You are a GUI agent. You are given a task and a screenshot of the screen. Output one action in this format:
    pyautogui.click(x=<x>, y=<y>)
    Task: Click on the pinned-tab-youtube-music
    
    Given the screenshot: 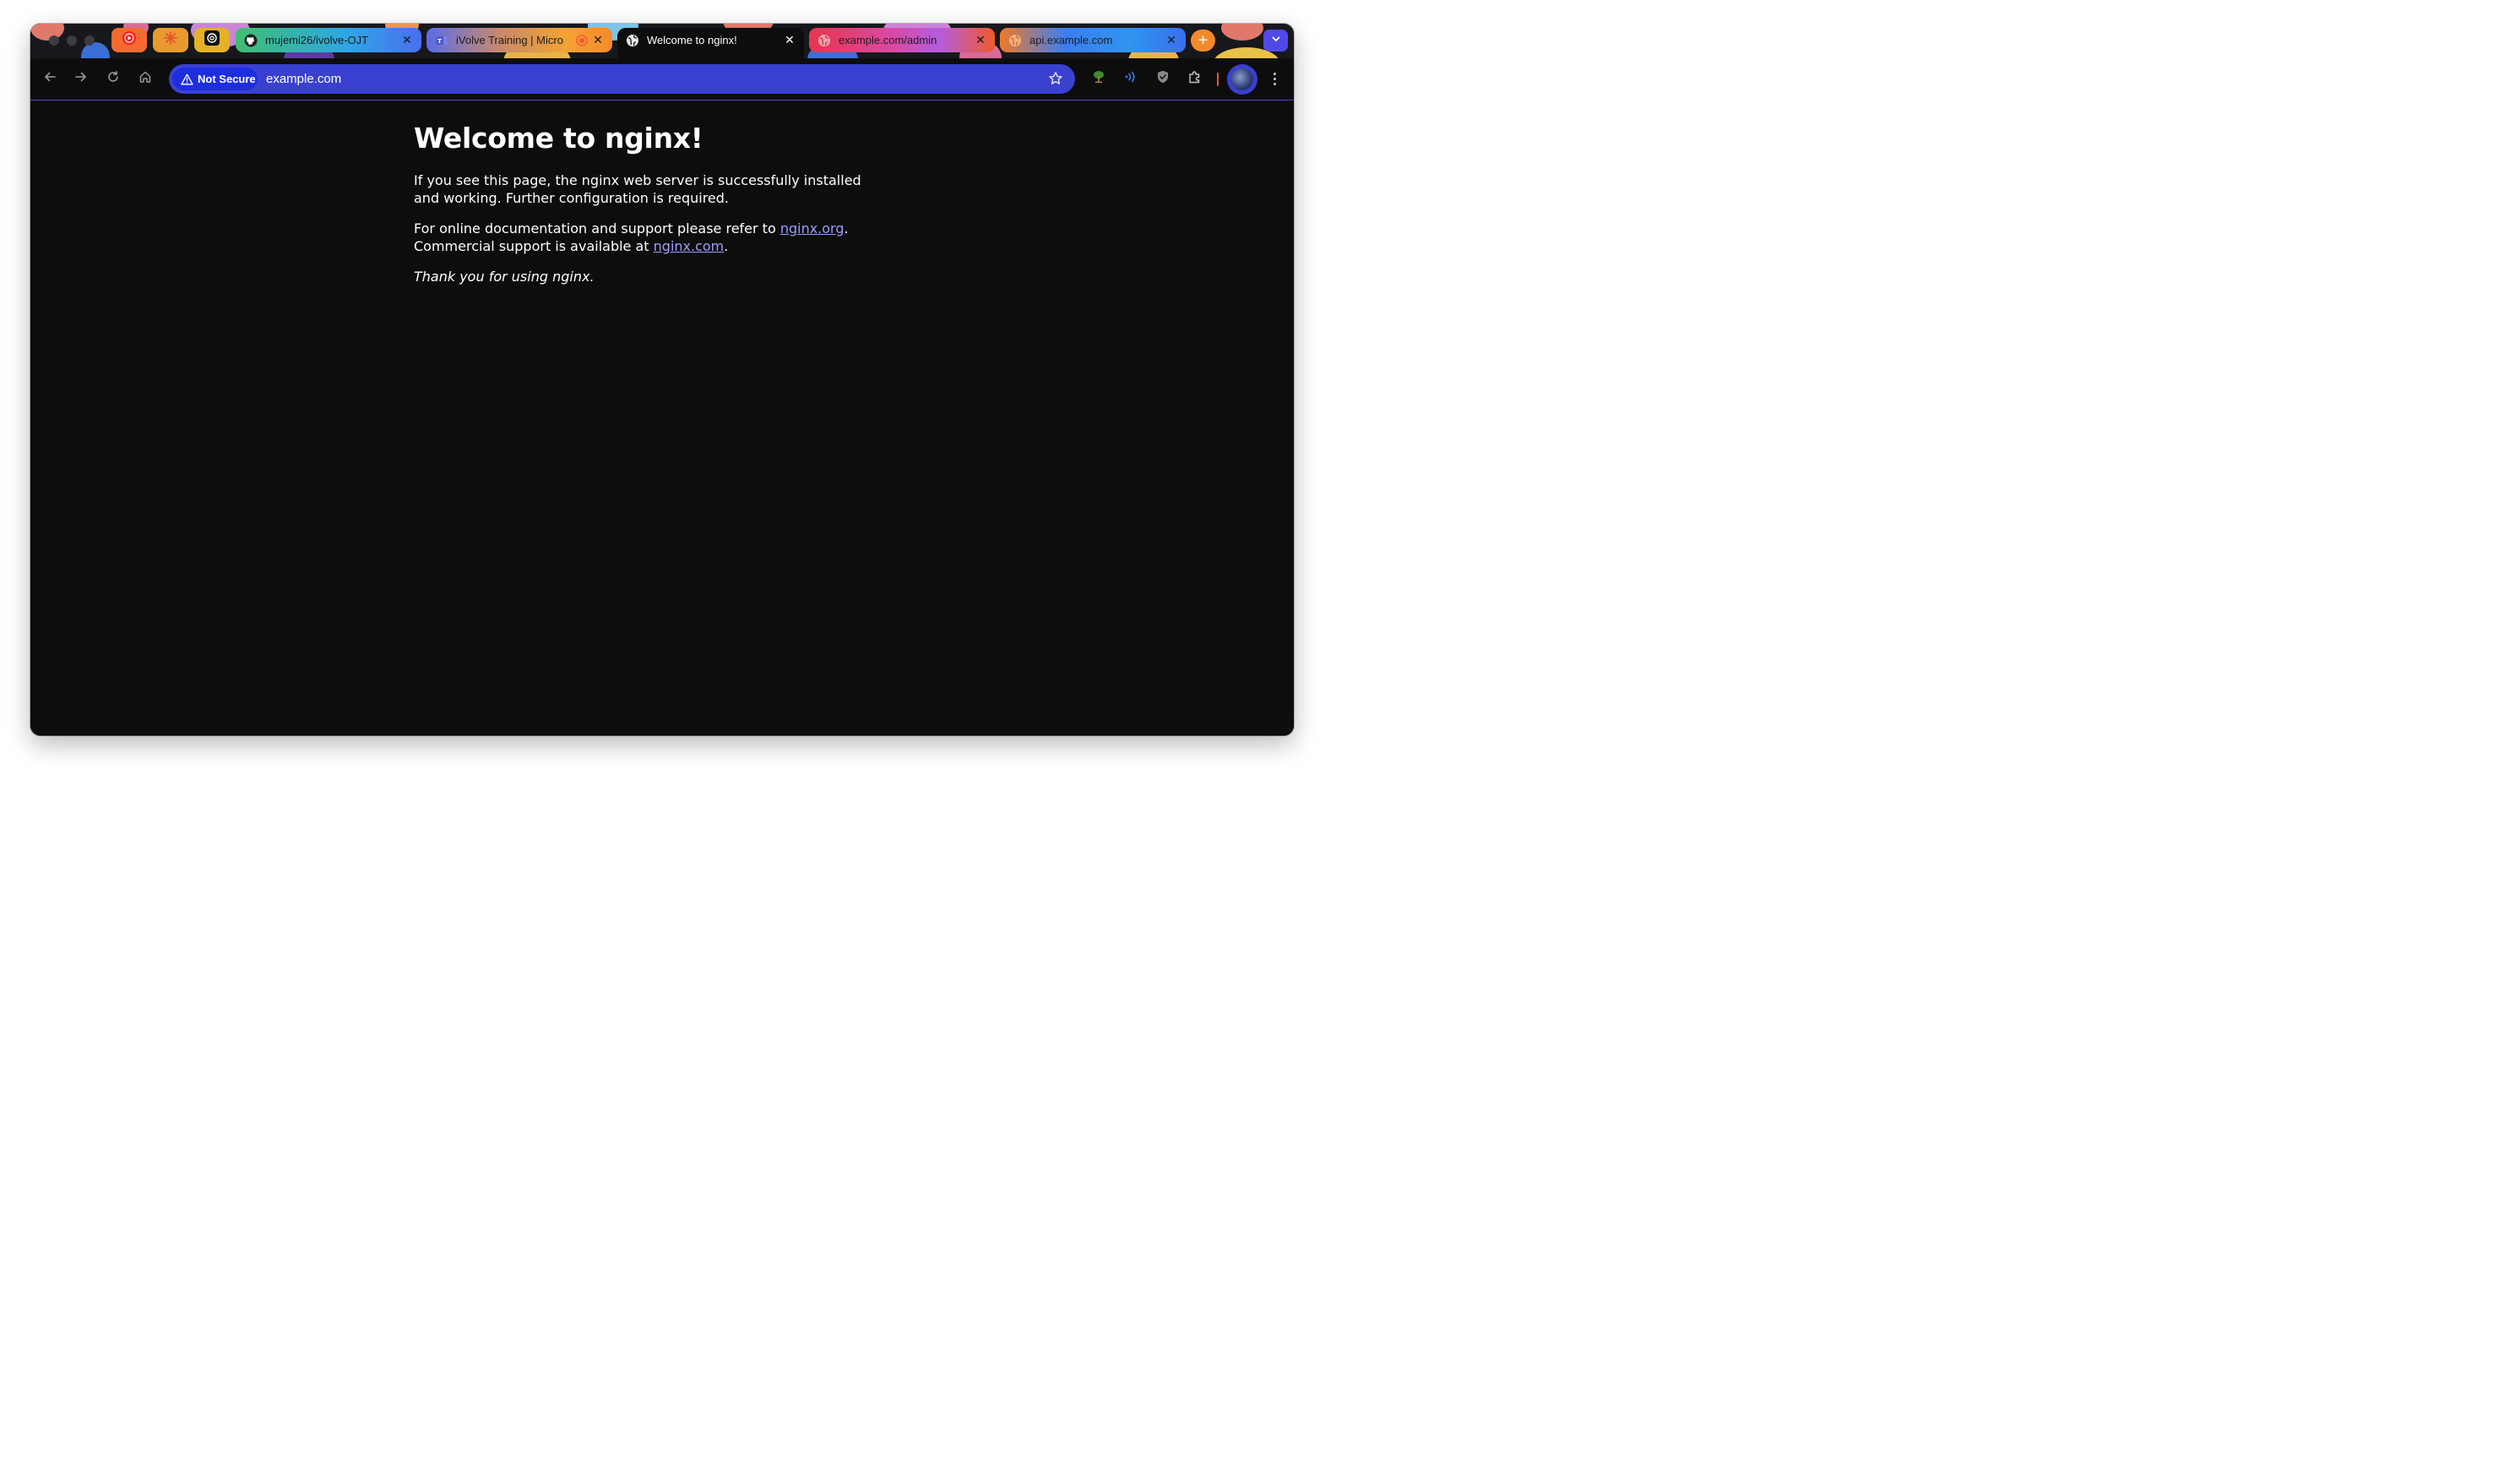 What is the action you would take?
    pyautogui.click(x=129, y=40)
    